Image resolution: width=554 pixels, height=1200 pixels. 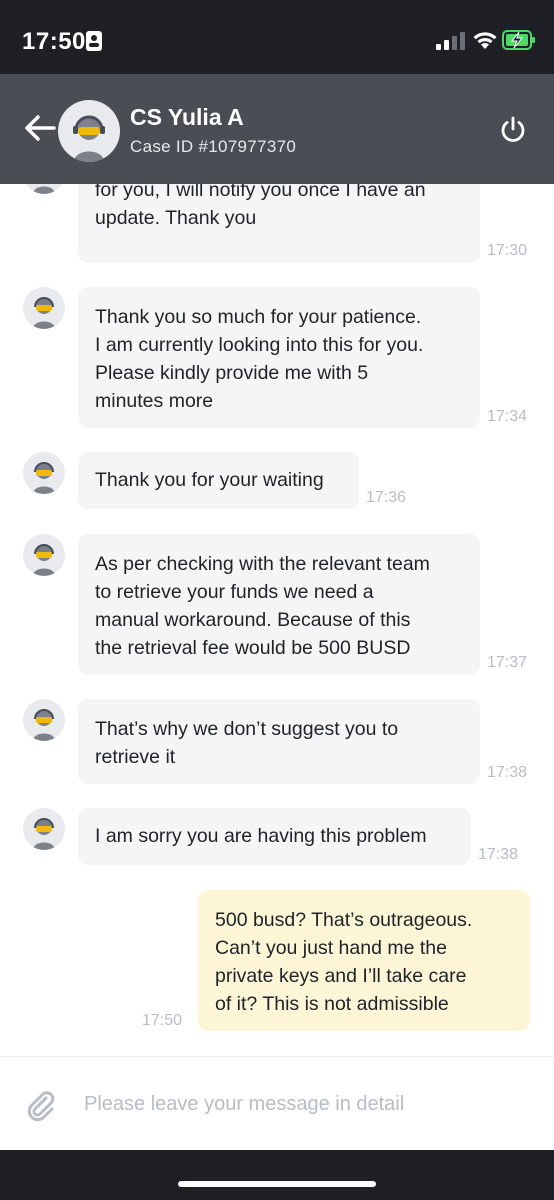 I want to click on incoming-message-bubble: I am sorry you are having this problem, so click(x=274, y=836).